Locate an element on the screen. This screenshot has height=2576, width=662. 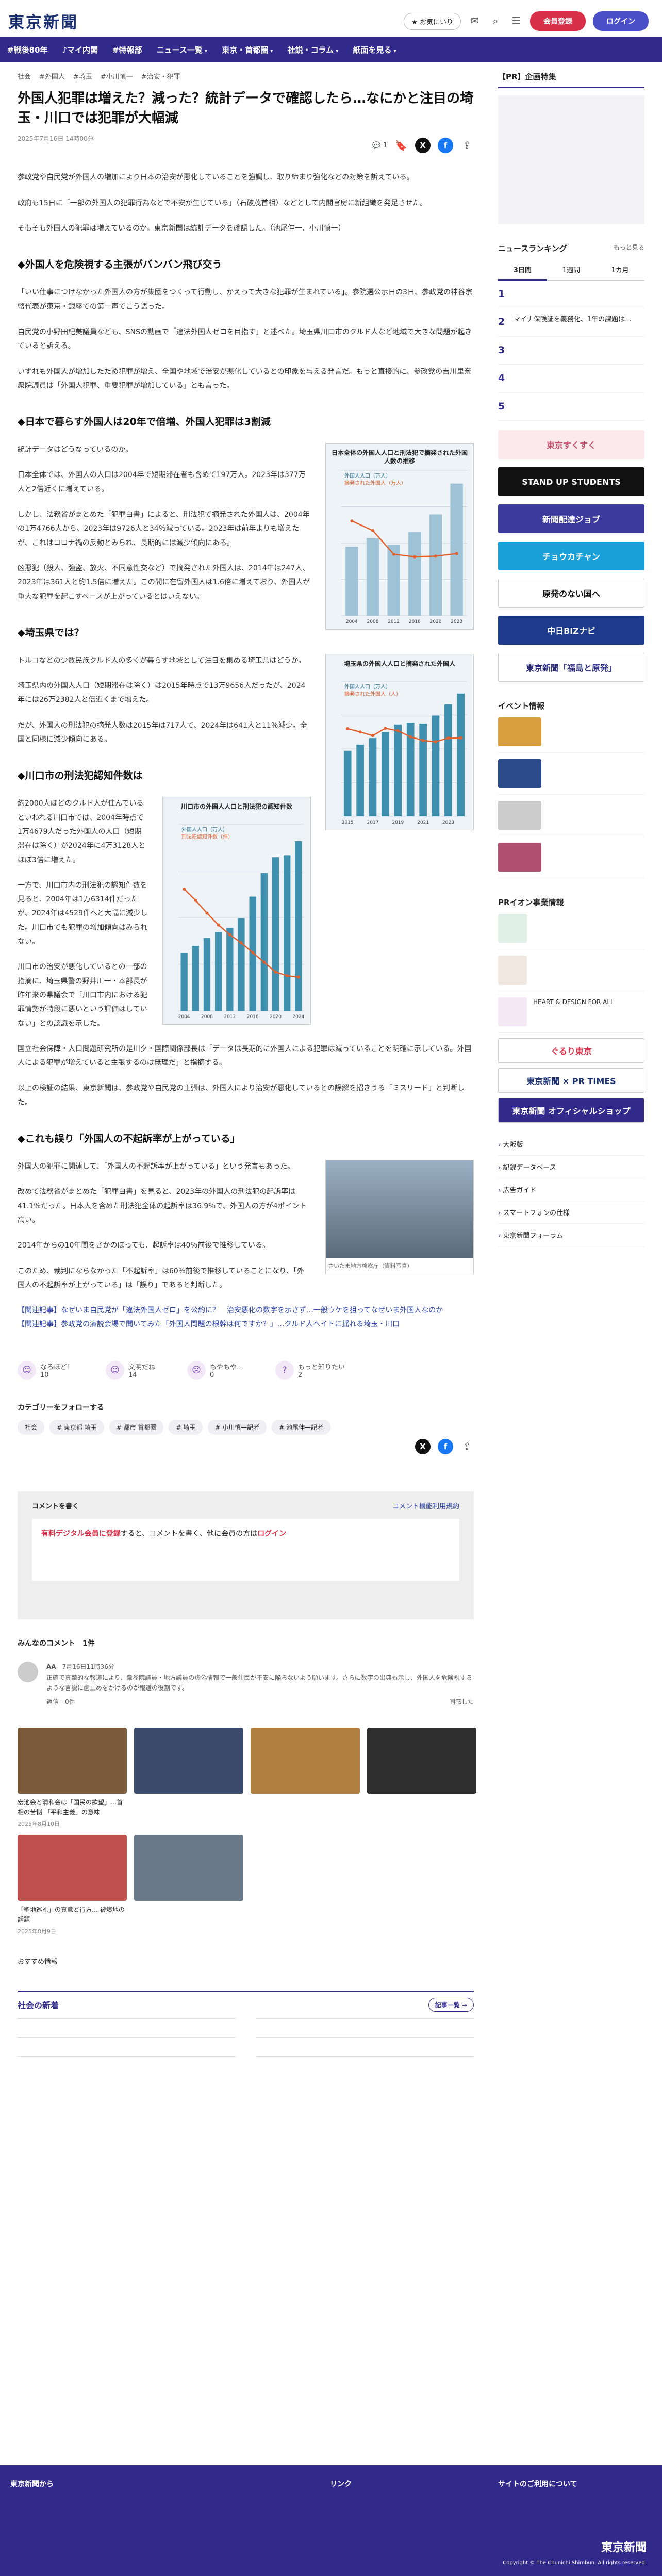
nav-item-cabinet: ♪マイ内閣 is located at coordinates (80, 50).